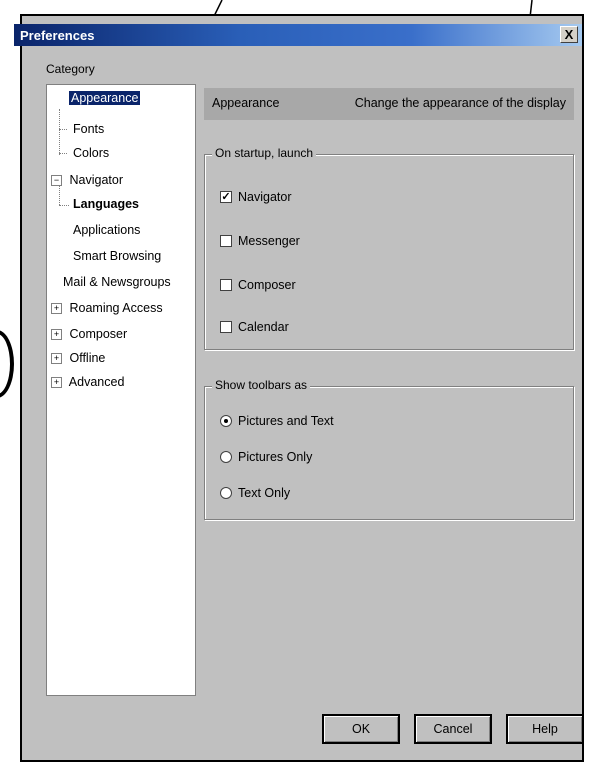 This screenshot has width=605, height=780. I want to click on startup-option-messenger: Messenger, so click(260, 241).